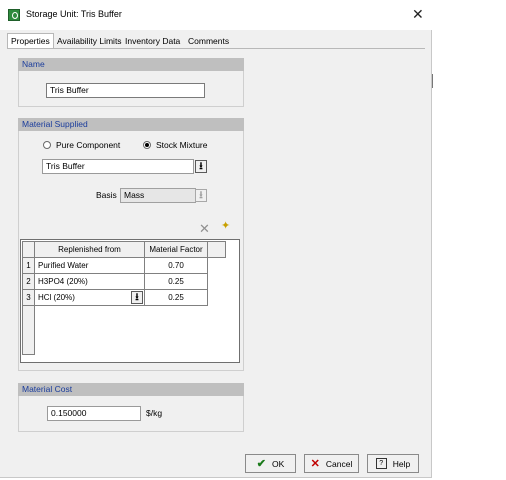 This screenshot has height=480, width=506. I want to click on radio-pure-dot, so click(47, 145).